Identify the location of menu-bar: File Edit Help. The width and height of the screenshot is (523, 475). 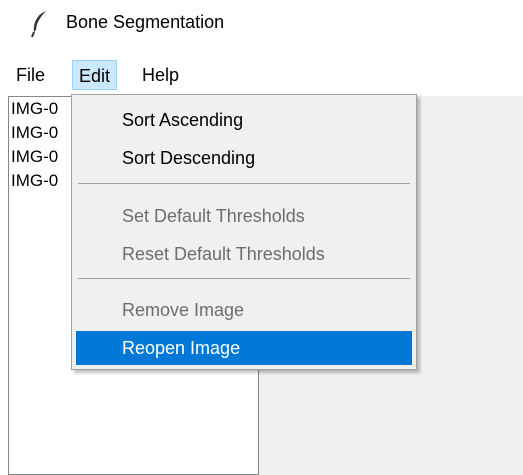
(261, 74).